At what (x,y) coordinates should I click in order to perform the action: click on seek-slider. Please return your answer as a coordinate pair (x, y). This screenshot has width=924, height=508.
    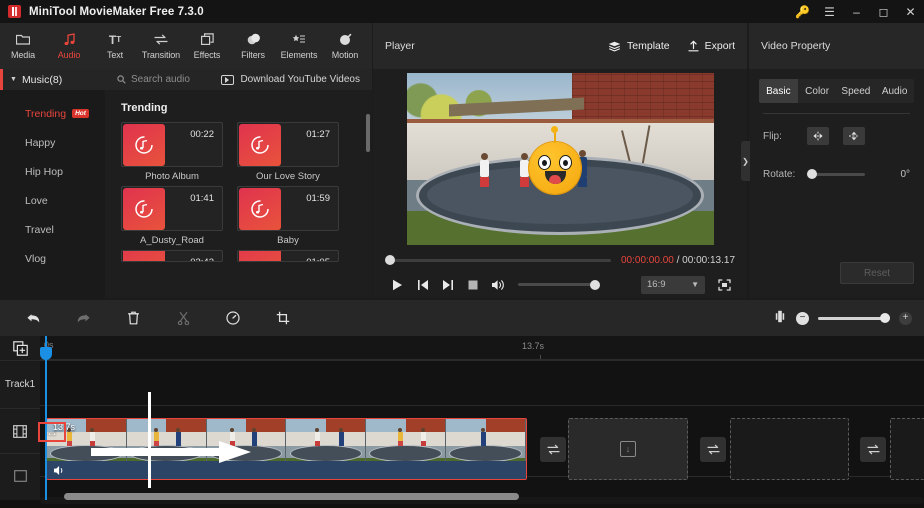
    Looking at the image, I should click on (498, 260).